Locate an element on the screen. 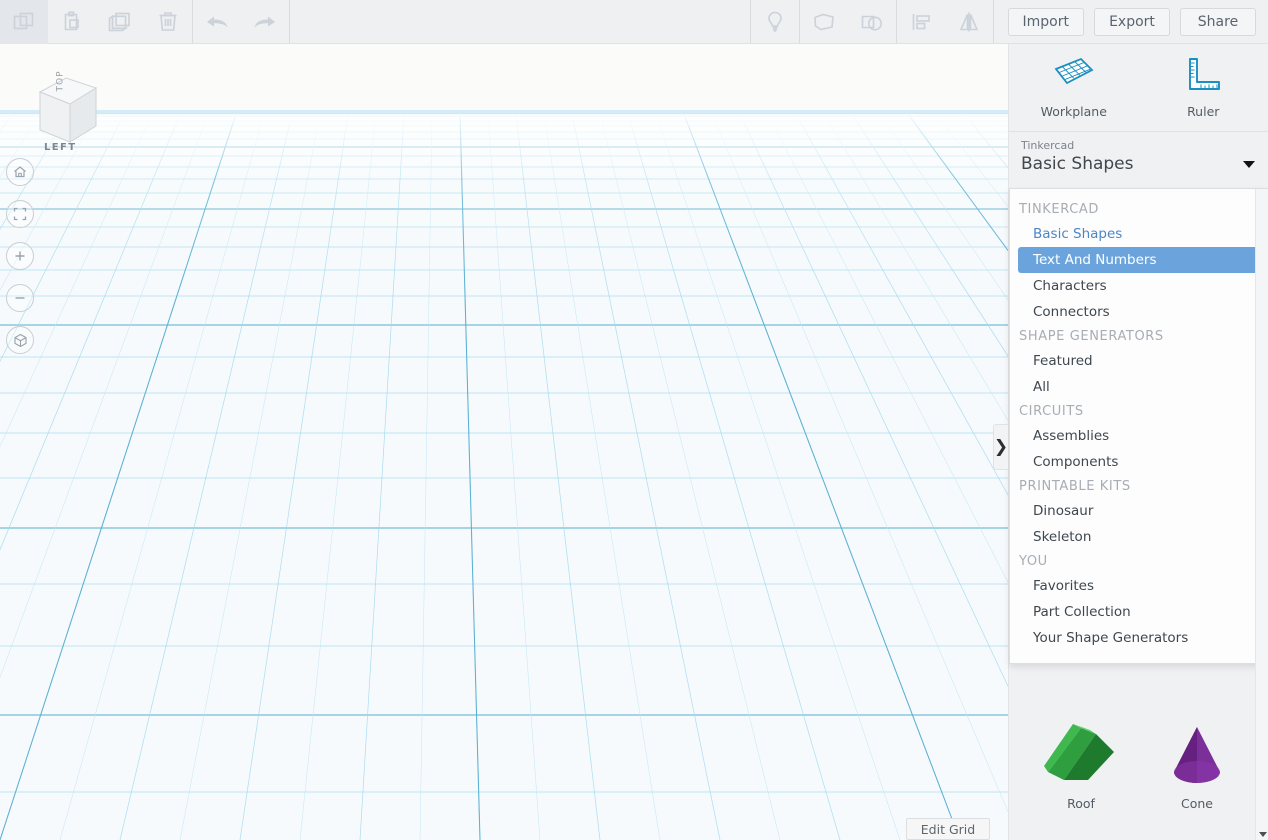 Image resolution: width=1268 pixels, height=840 pixels. ungroup-button is located at coordinates (872, 22).